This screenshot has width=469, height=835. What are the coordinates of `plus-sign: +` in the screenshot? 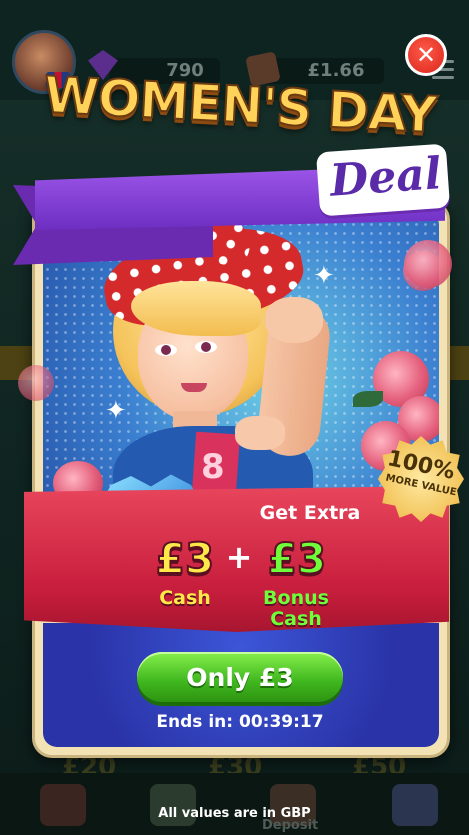 It's located at (239, 557).